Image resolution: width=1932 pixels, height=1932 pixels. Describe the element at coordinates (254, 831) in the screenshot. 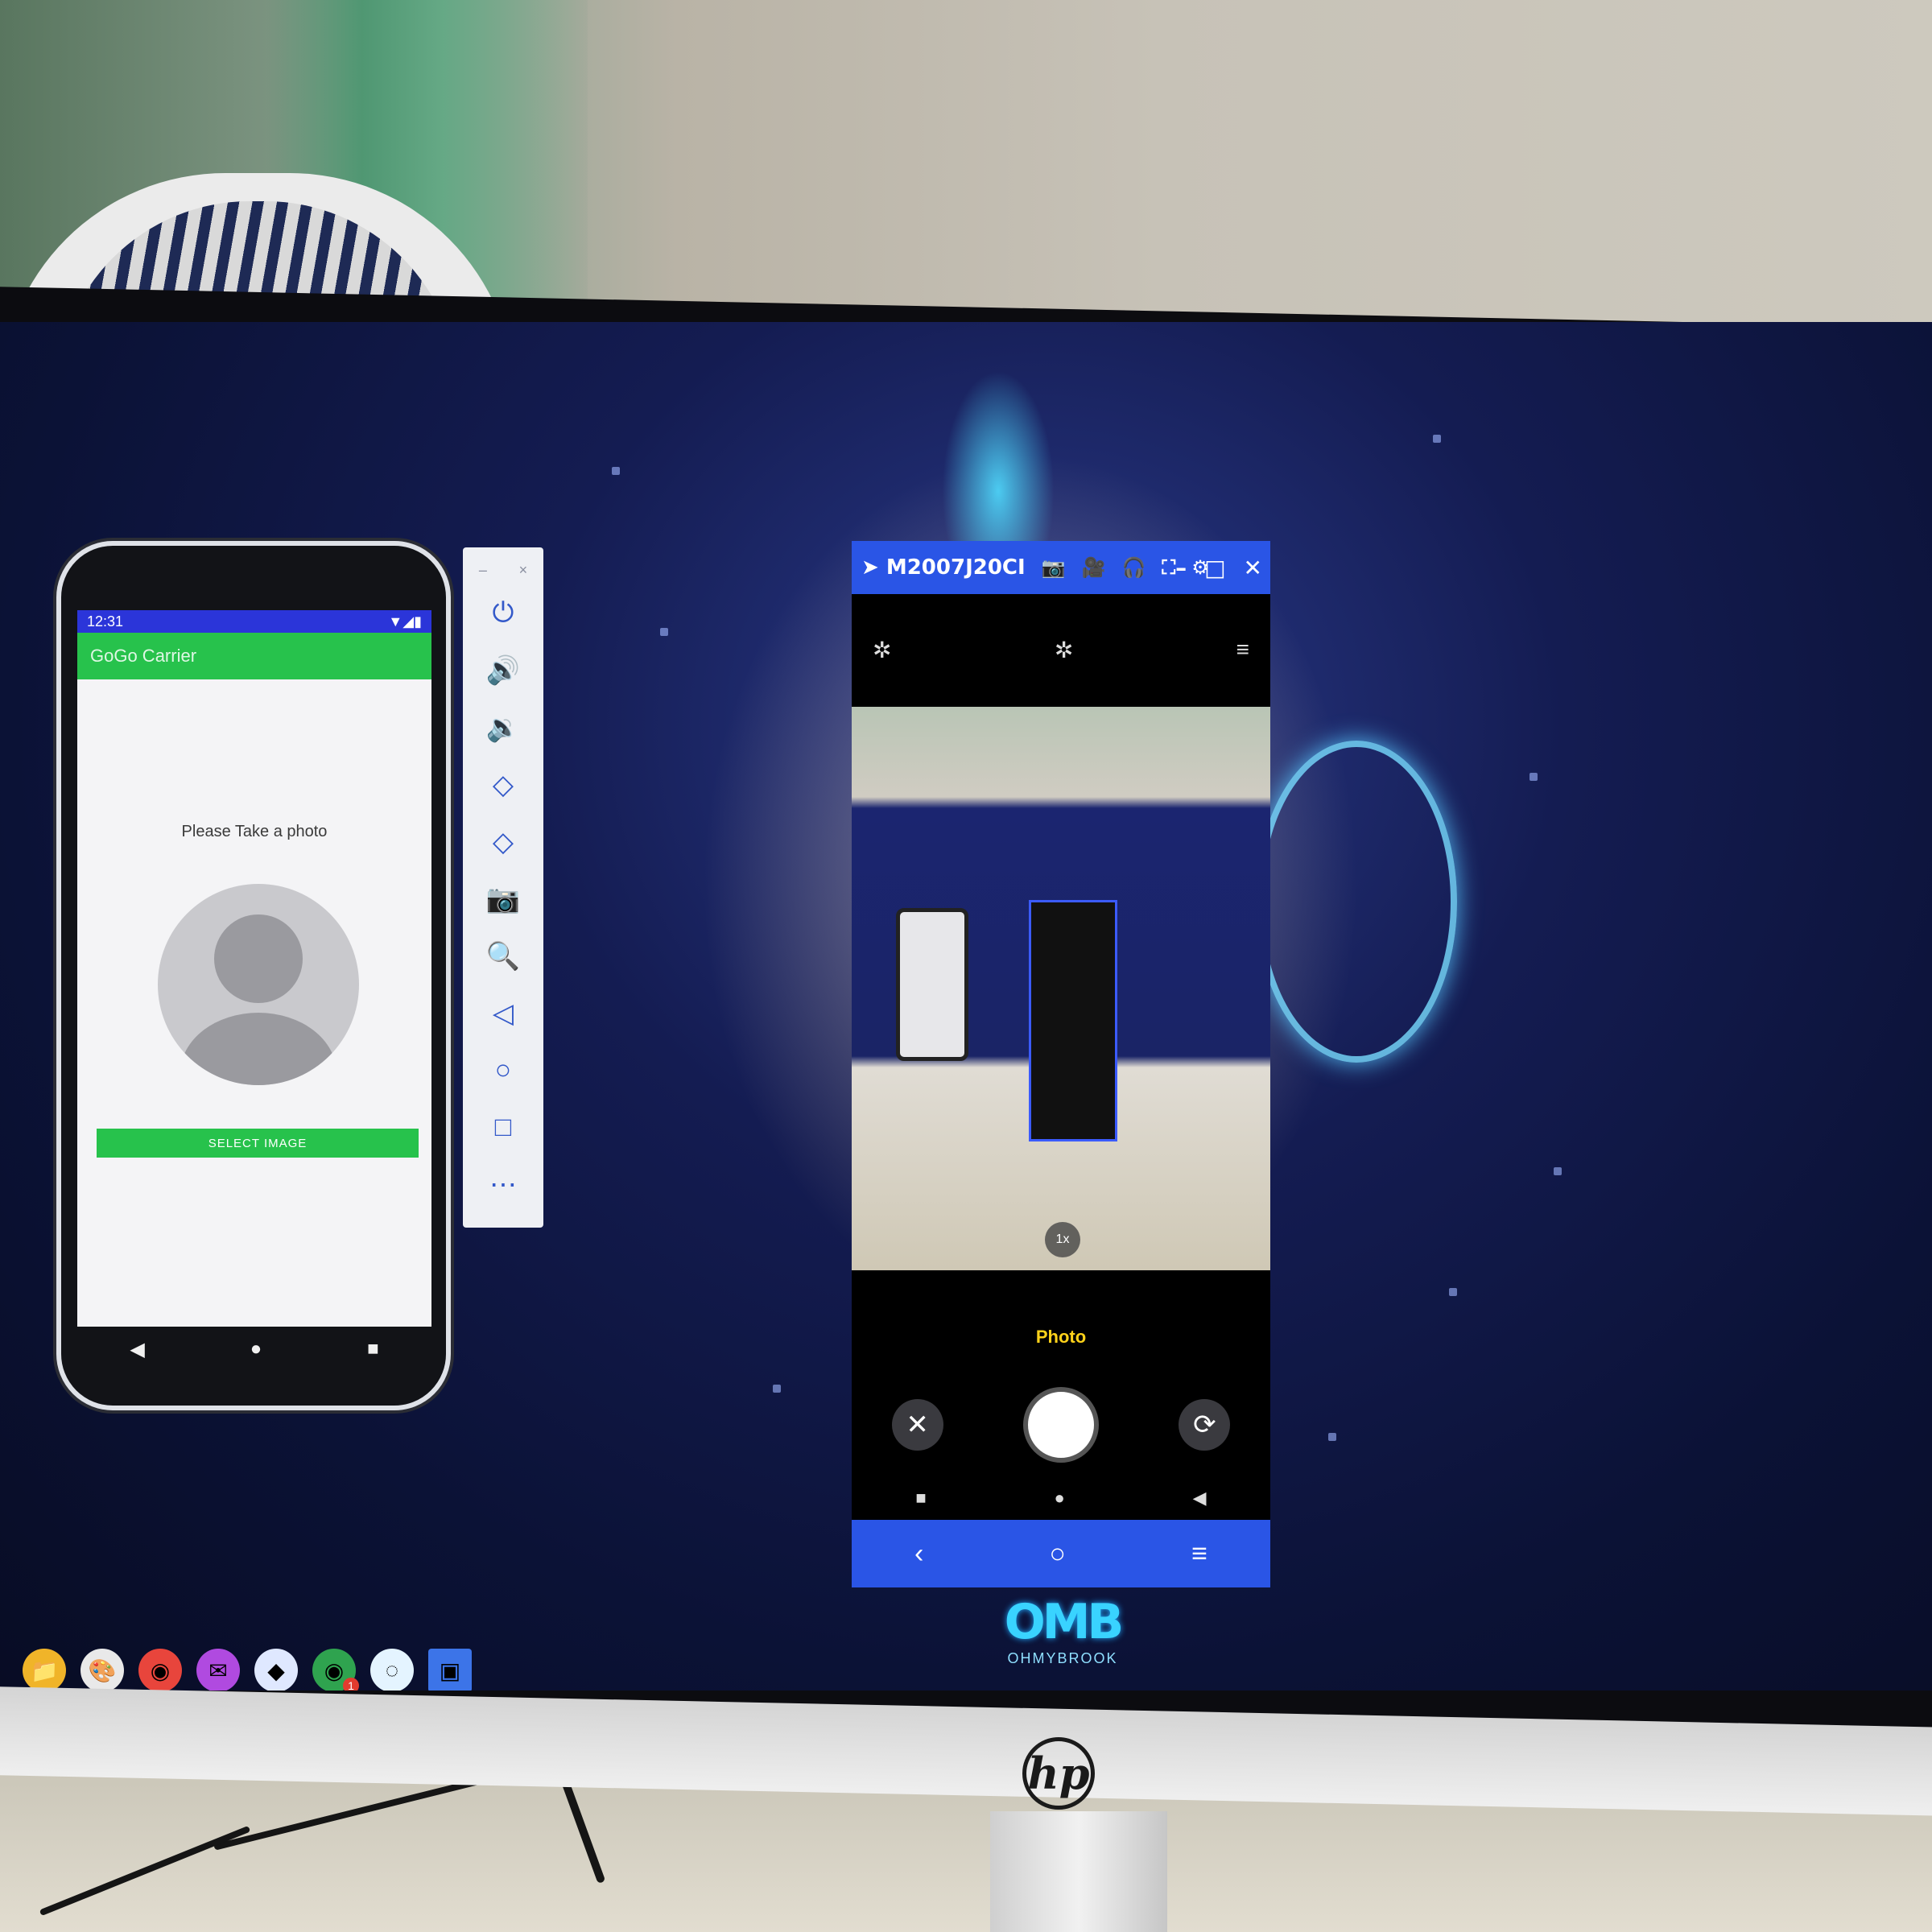

I see `photo-prompt: Please Take a photo` at that location.